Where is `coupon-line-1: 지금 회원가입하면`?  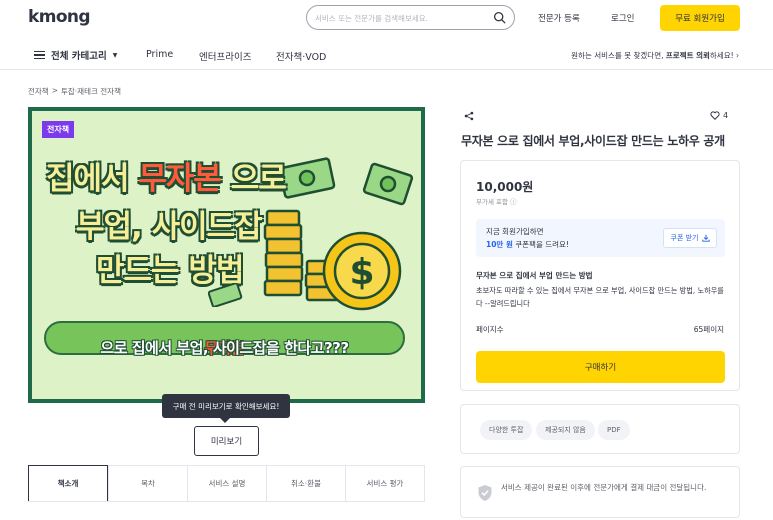
coupon-line-1: 지금 회원가입하면 is located at coordinates (515, 231).